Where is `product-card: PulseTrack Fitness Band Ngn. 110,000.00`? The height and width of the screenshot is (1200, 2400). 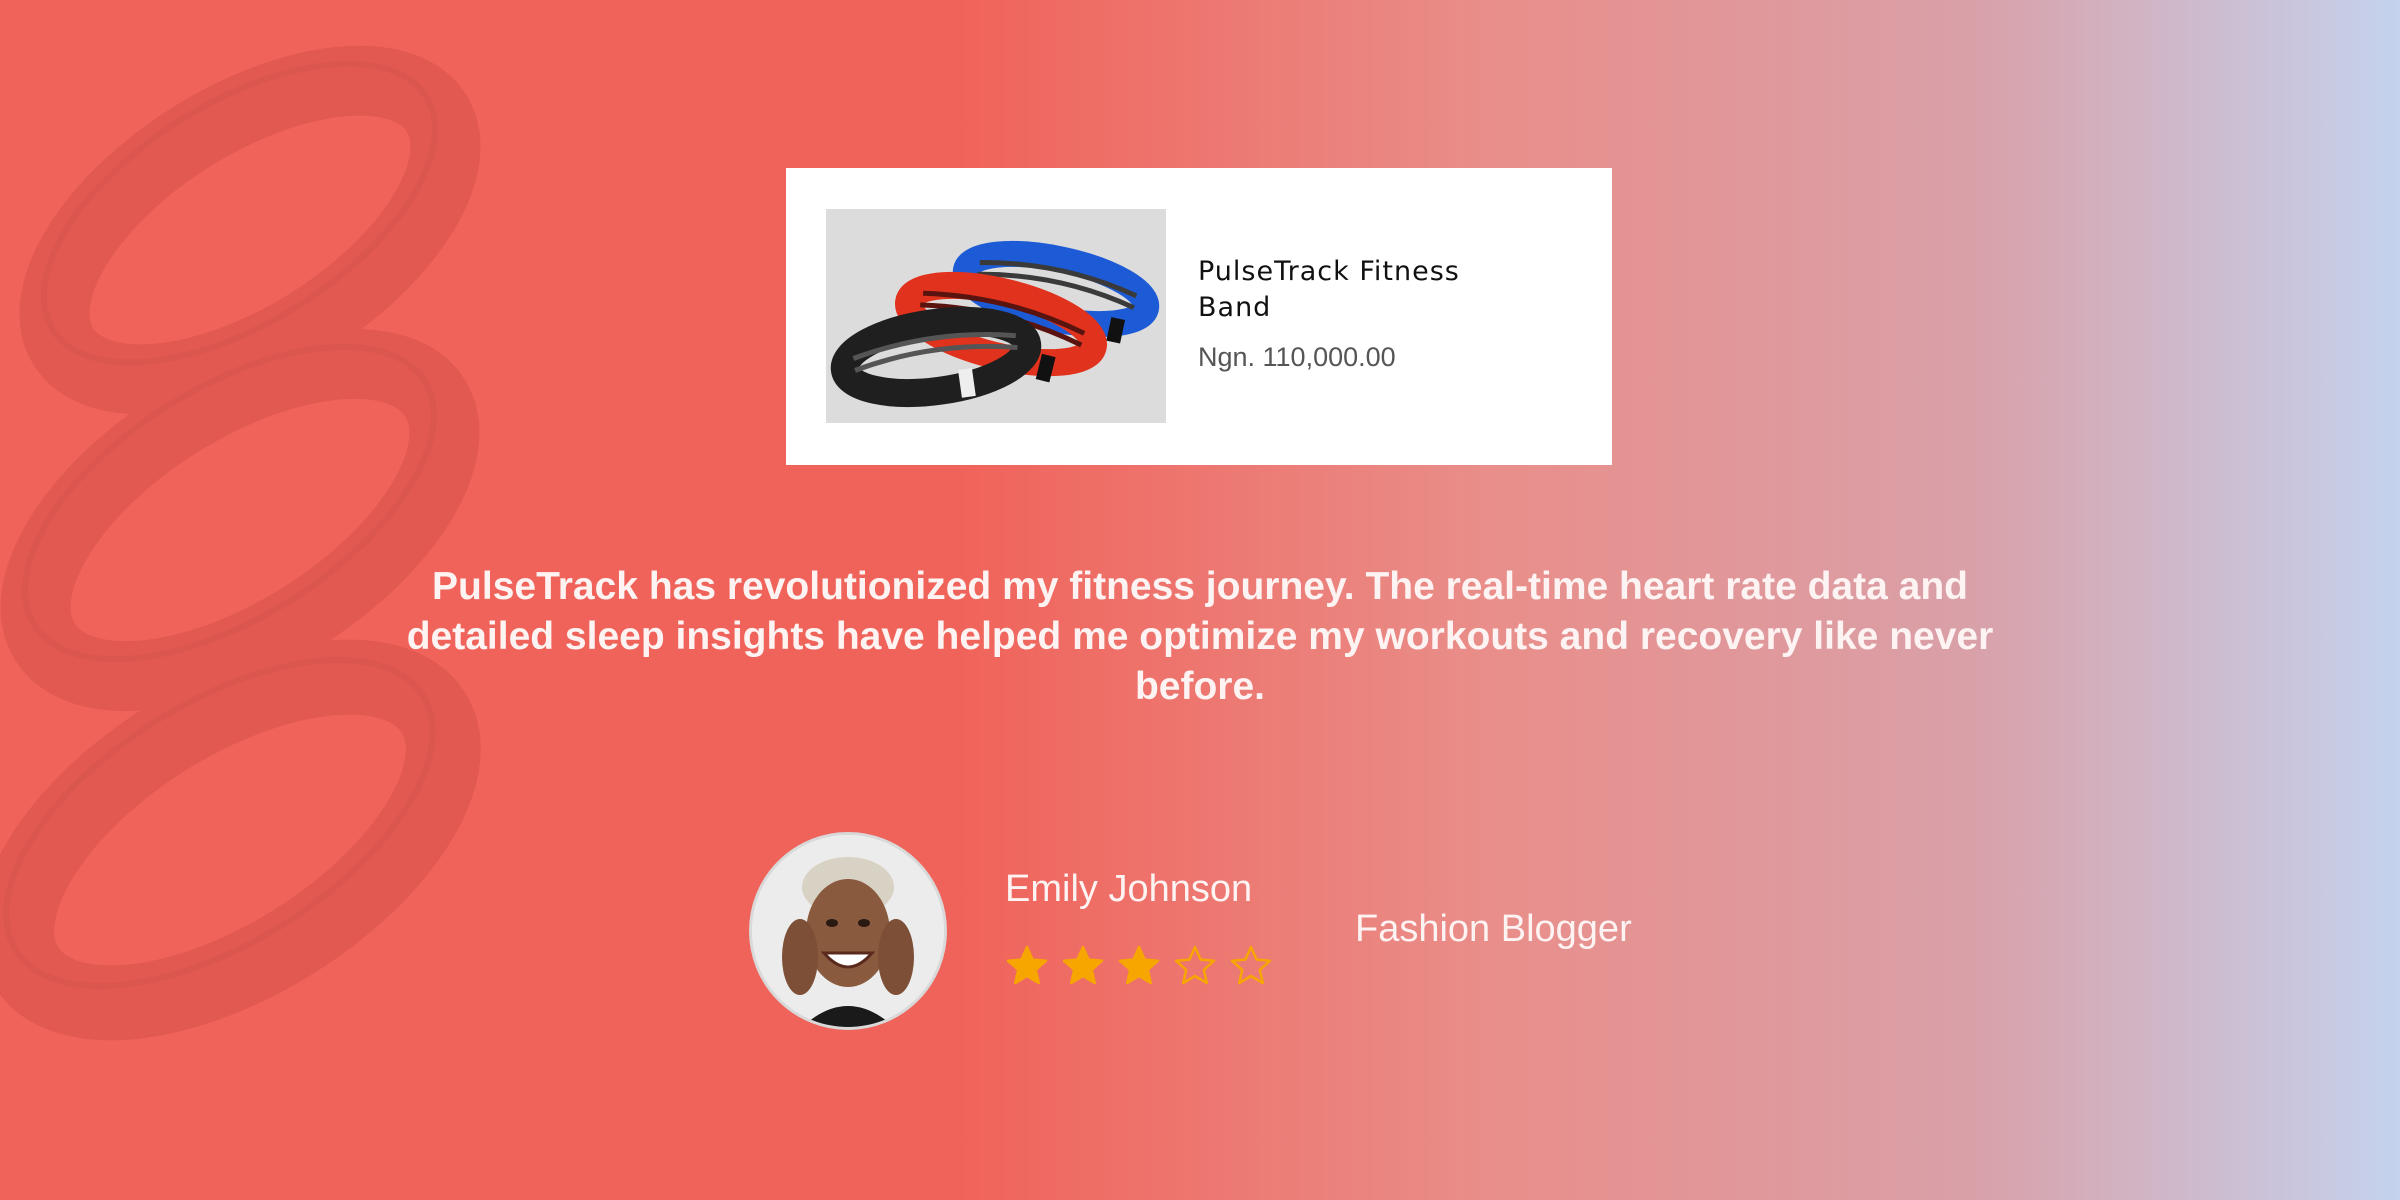
product-card: PulseTrack Fitness Band Ngn. 110,000.00 is located at coordinates (1199, 316).